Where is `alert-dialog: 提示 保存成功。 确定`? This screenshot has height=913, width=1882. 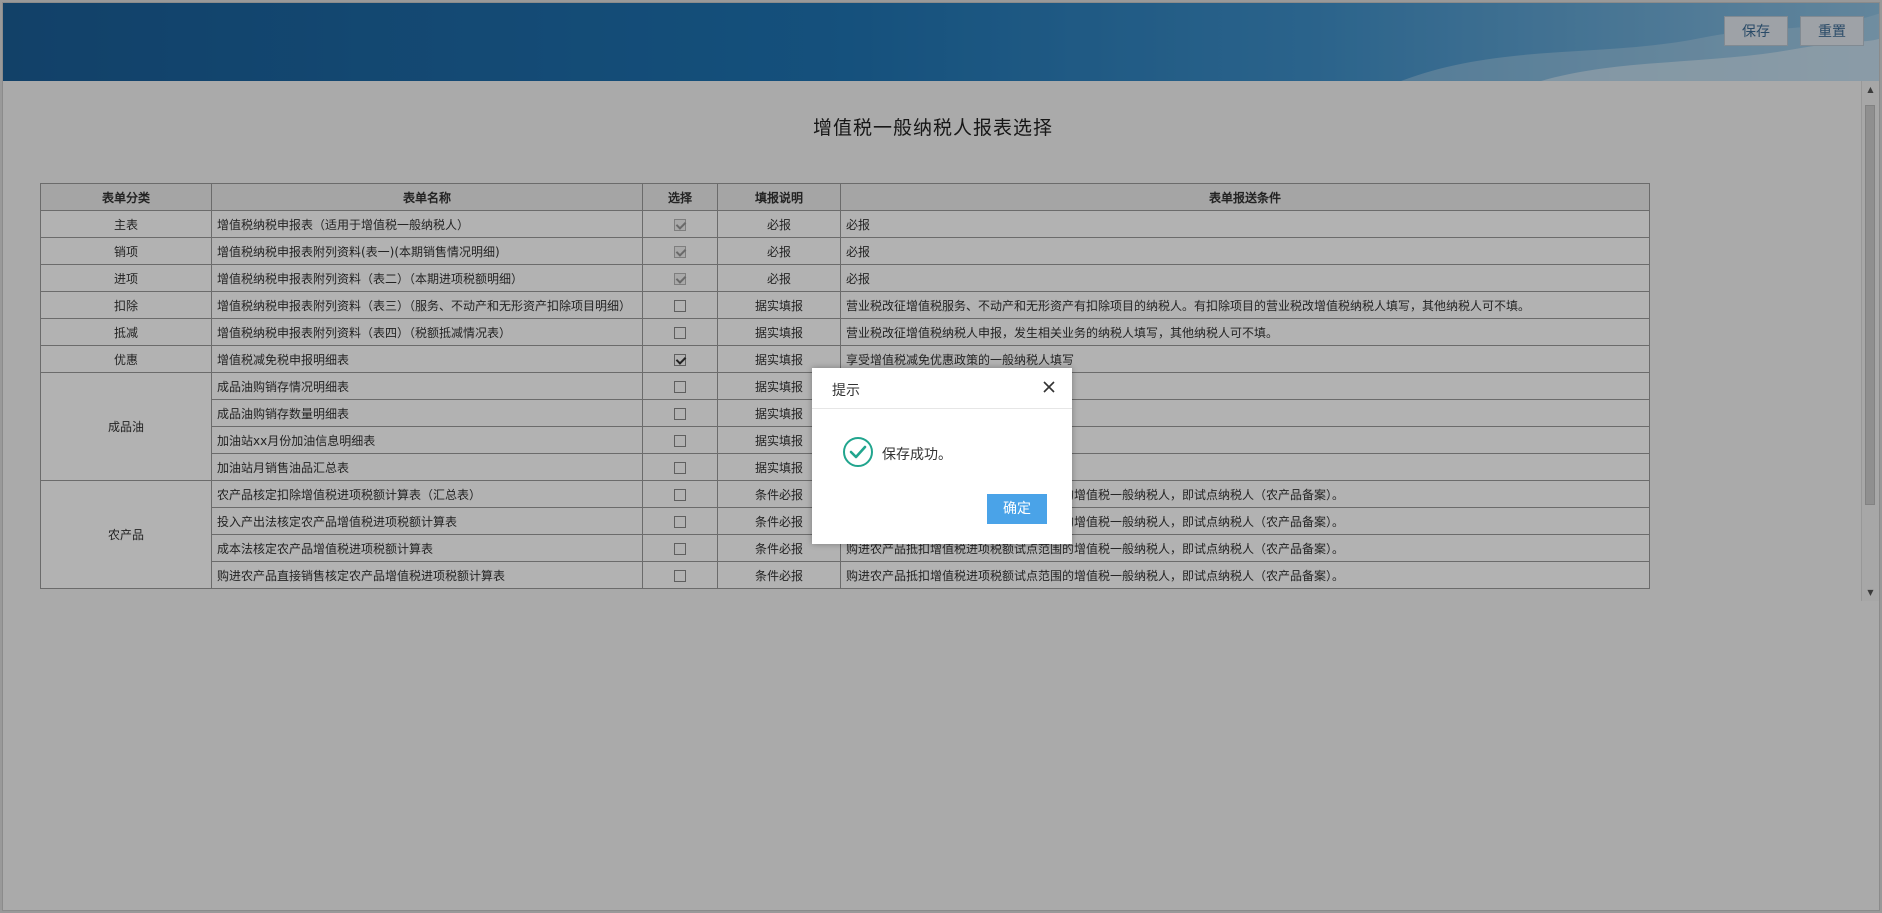
alert-dialog: 提示 保存成功。 确定 is located at coordinates (942, 456).